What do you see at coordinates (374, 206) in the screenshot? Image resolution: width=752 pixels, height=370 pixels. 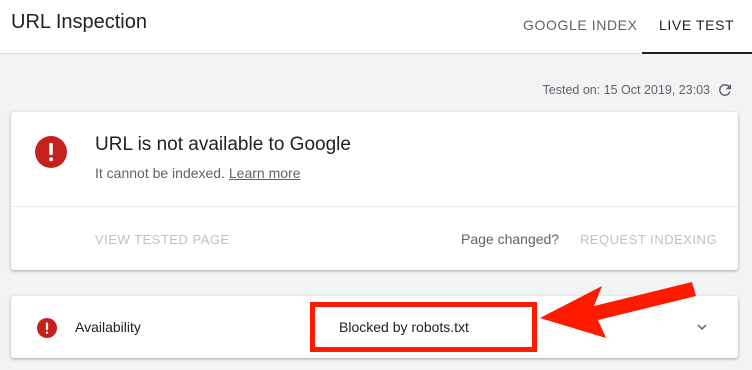 I see `card-divider` at bounding box center [374, 206].